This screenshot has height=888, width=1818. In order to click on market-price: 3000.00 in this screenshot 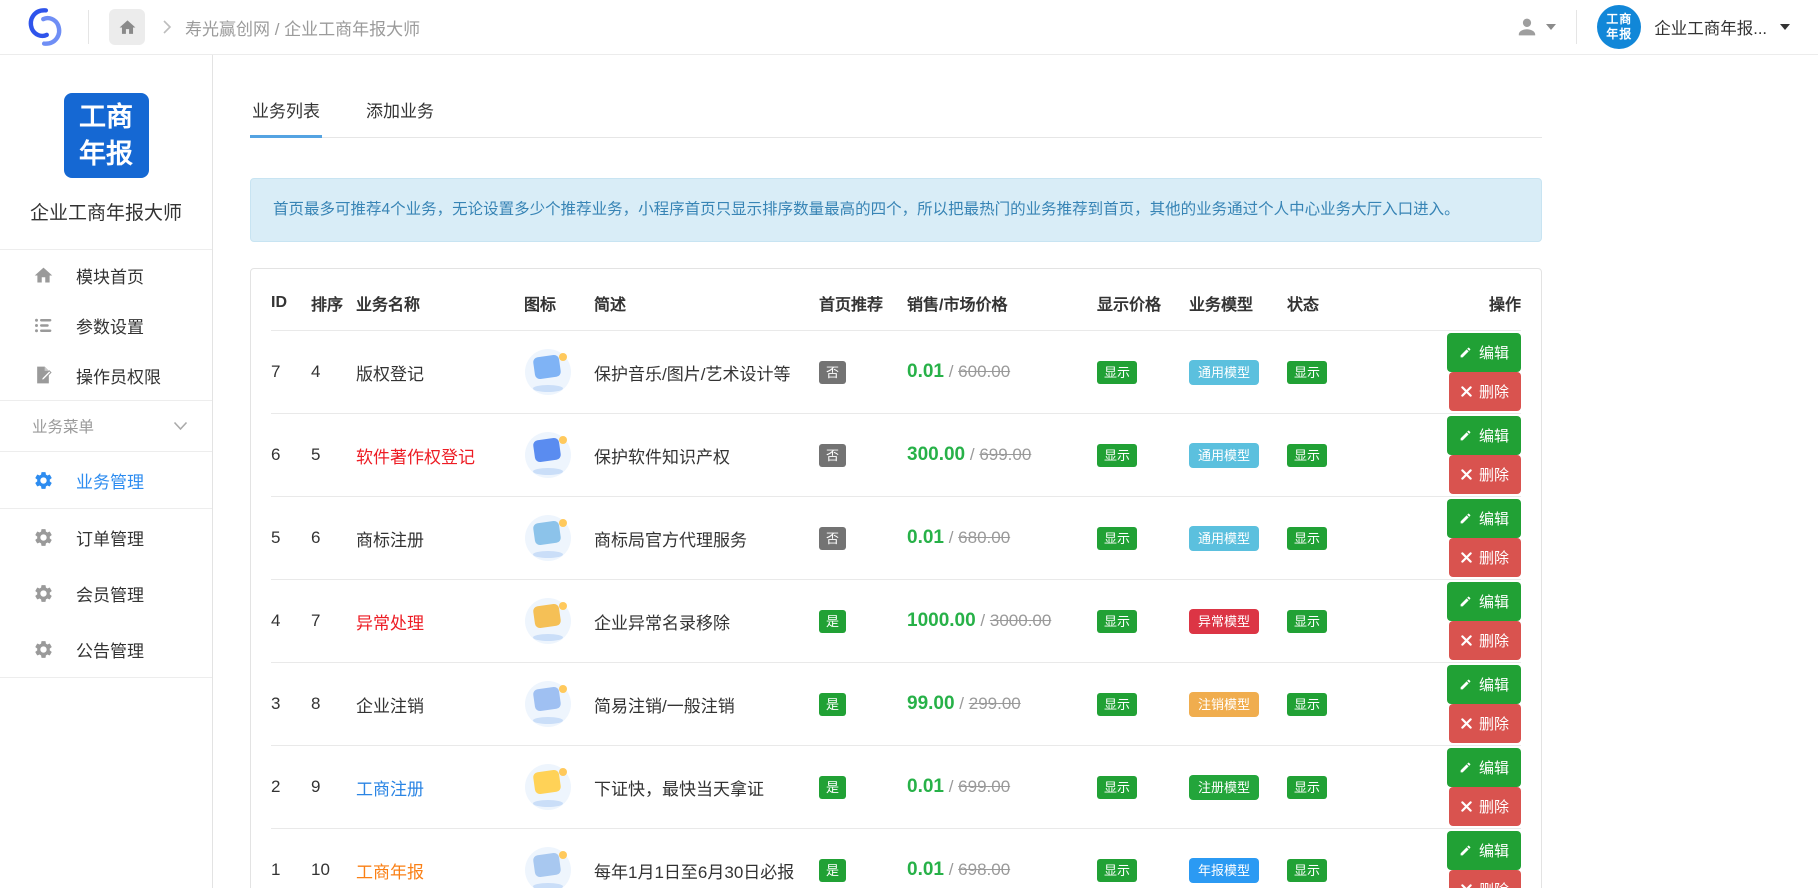, I will do `click(1020, 621)`.